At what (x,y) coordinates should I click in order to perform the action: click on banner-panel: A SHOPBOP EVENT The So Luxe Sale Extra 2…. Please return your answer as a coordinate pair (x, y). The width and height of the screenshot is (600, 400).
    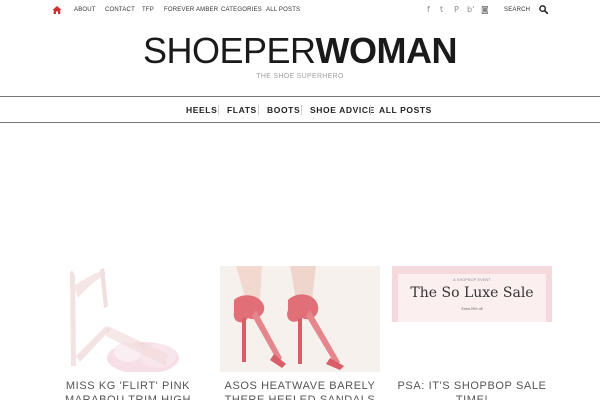
    Looking at the image, I should click on (472, 298).